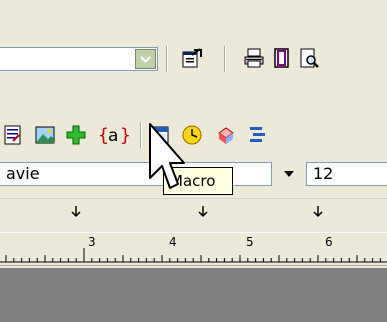 The height and width of the screenshot is (322, 387). Describe the element at coordinates (258, 135) in the screenshot. I see `layout-icon` at that location.